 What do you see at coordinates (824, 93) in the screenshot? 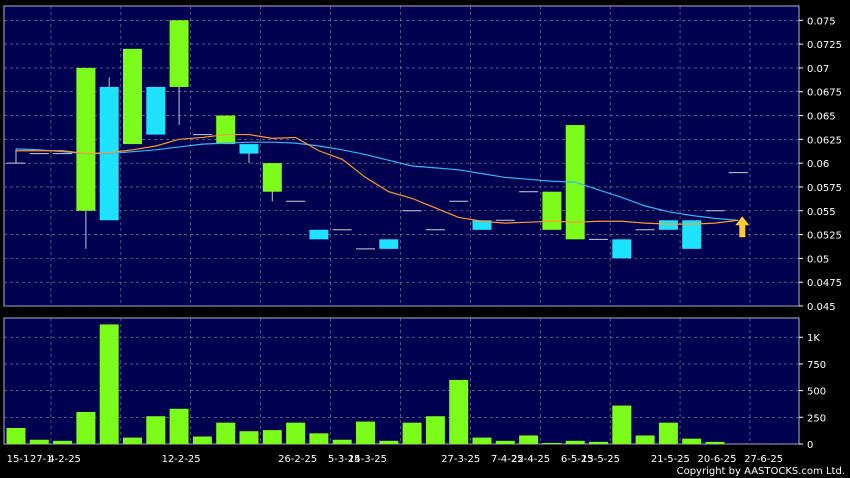
I see `price-tick-label: 0.0675` at bounding box center [824, 93].